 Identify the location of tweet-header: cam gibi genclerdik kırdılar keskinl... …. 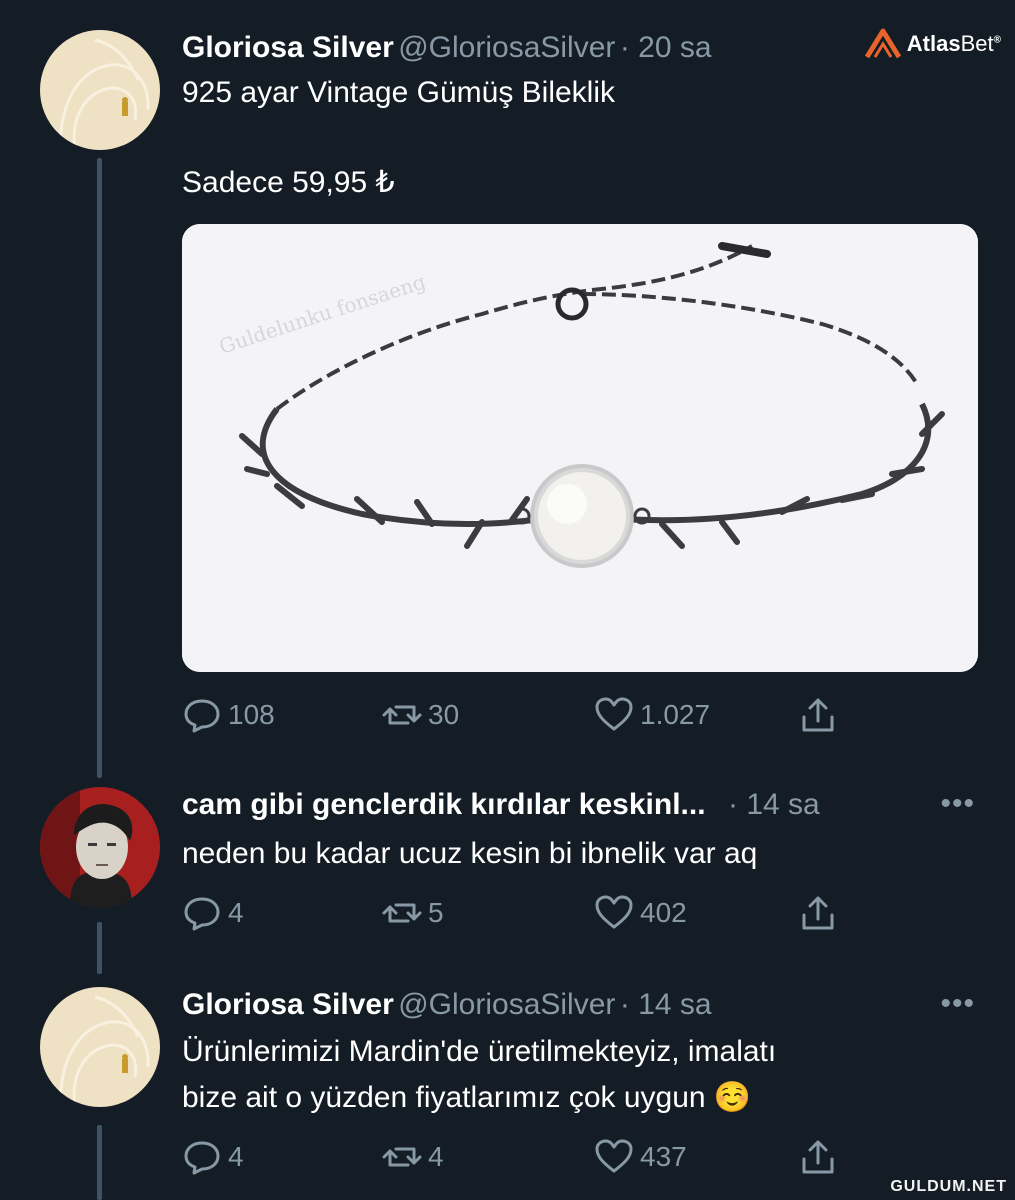
(501, 805).